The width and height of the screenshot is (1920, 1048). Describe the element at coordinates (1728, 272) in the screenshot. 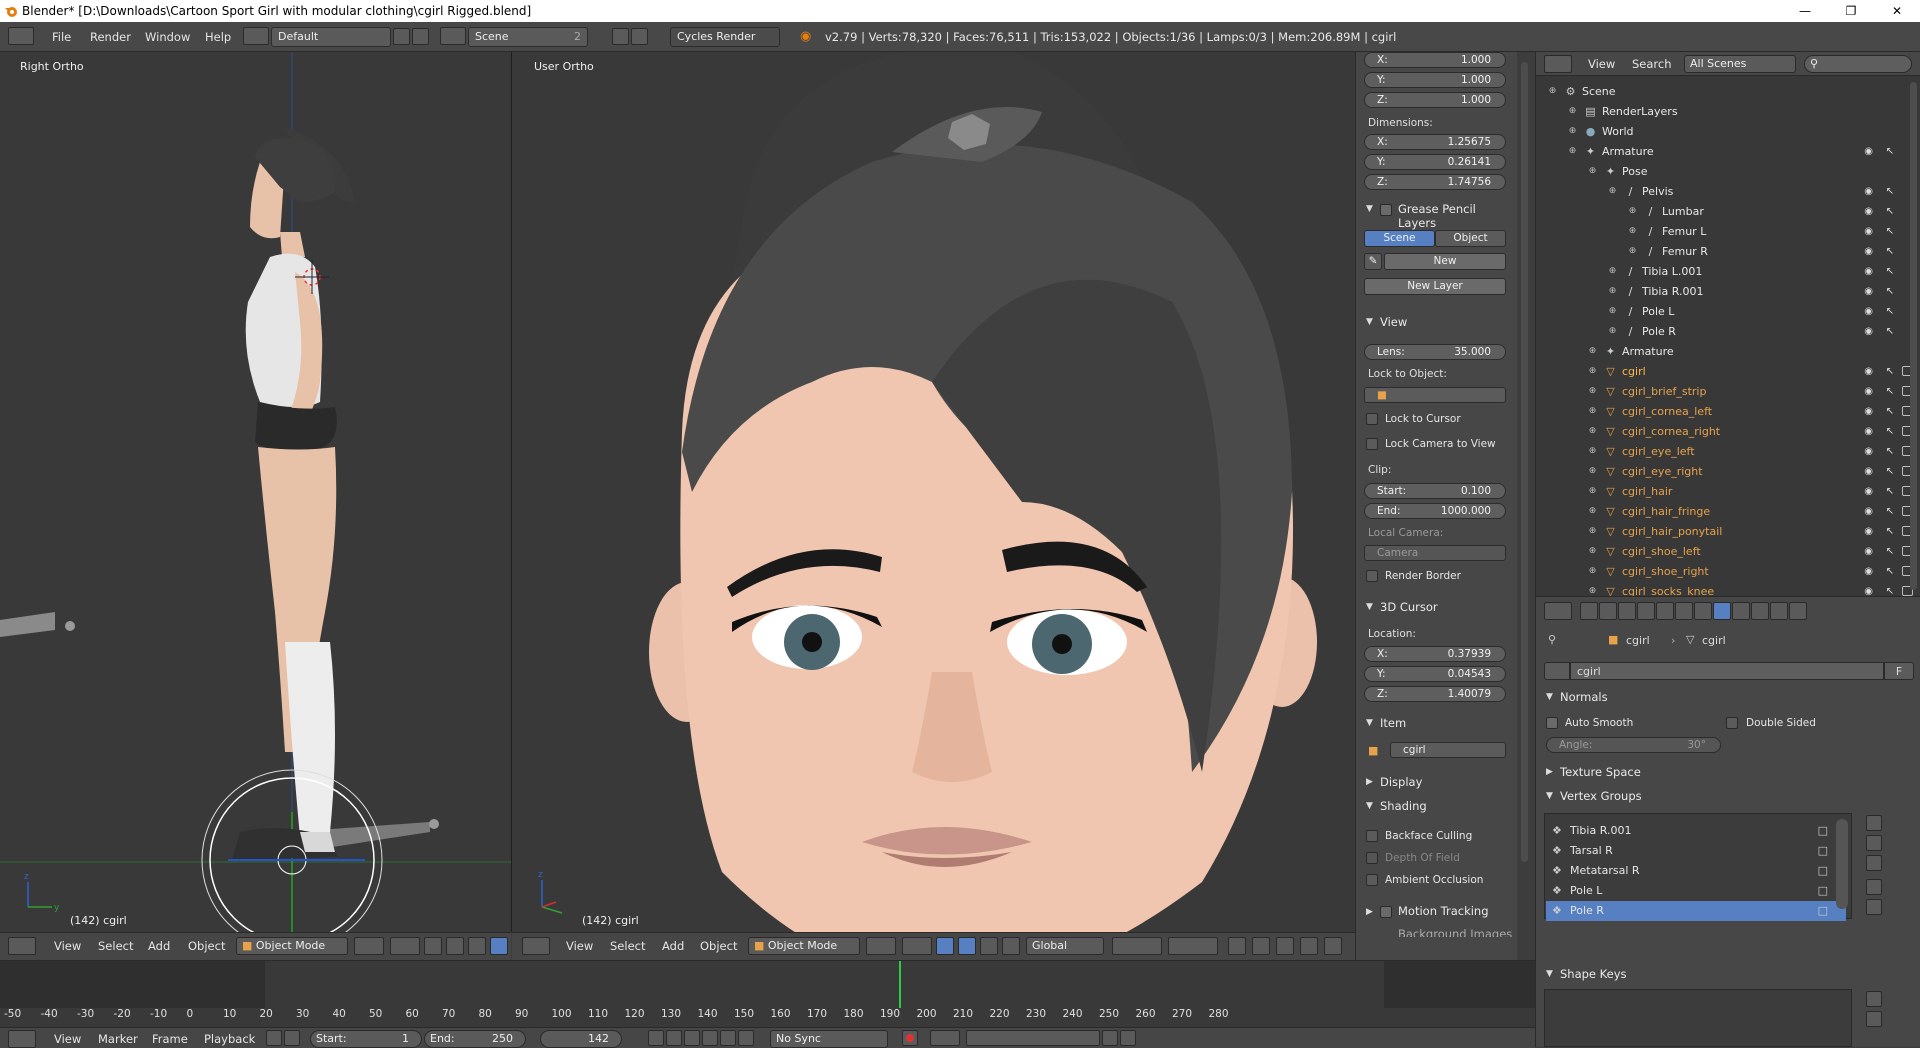

I see `outliner-row: ⊕ ∕ Tibia L.001 ◉ ↖` at that location.